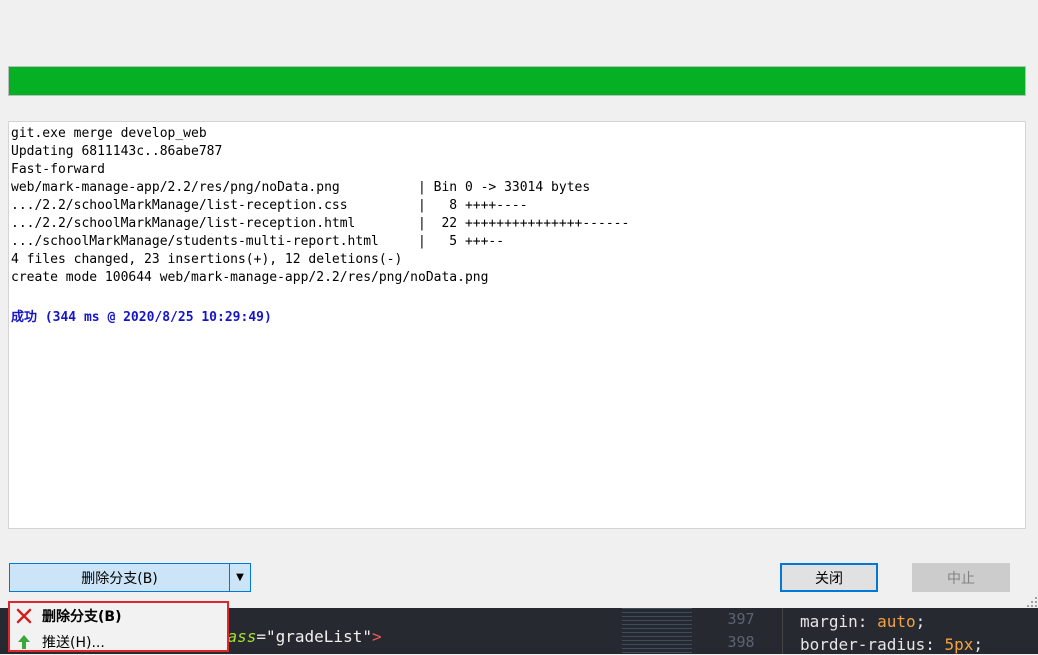 The image size is (1038, 655). I want to click on resize-grip-icon, so click(1032, 602).